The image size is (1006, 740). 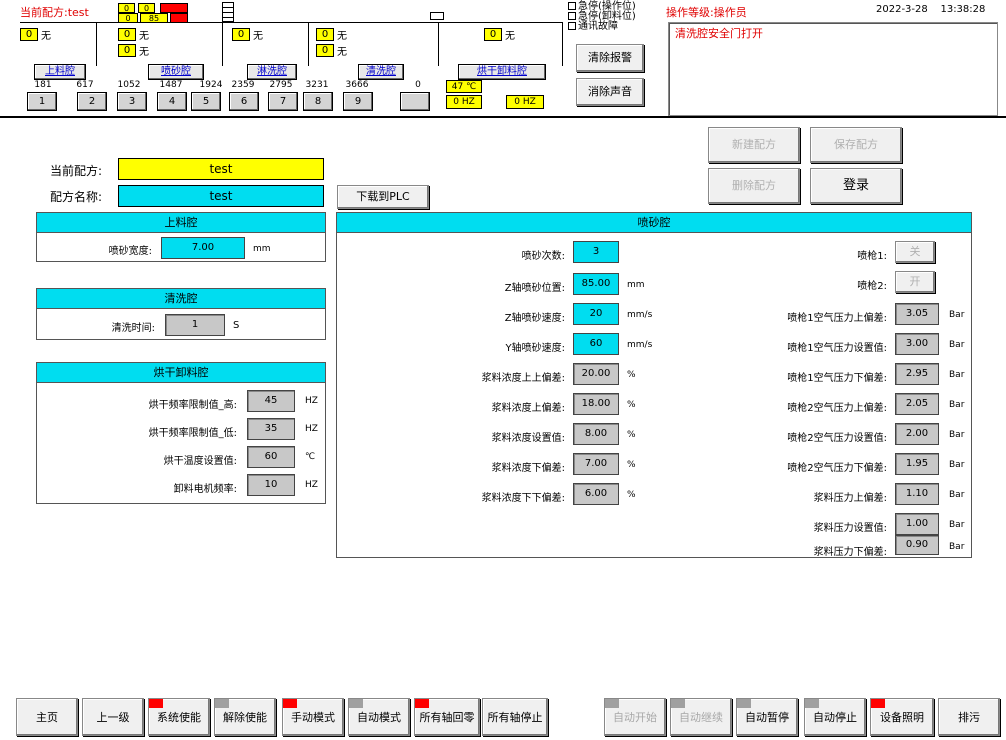 What do you see at coordinates (701, 717) in the screenshot?
I see `auto-resume-button: 自动继续` at bounding box center [701, 717].